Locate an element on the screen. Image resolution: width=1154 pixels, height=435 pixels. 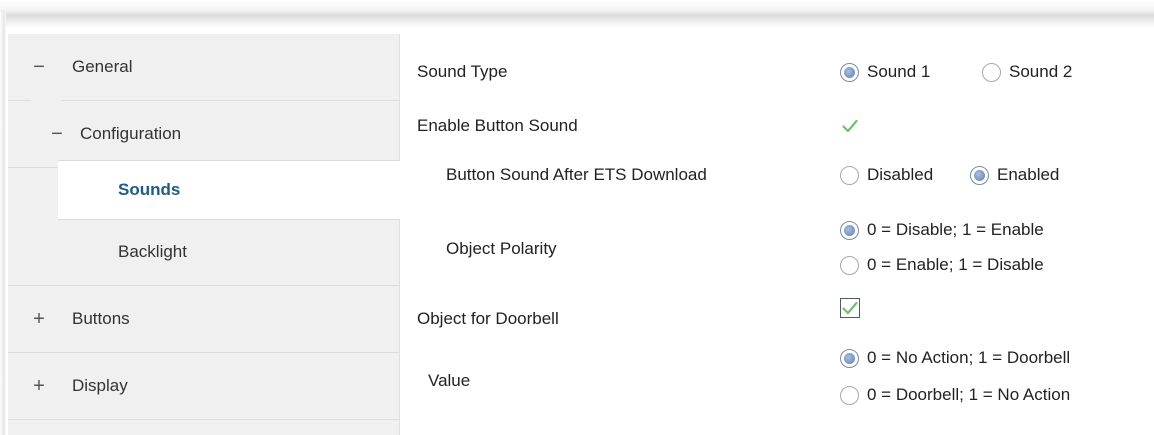
enable-button-sound-label: Enable Button Sound is located at coordinates (497, 125).